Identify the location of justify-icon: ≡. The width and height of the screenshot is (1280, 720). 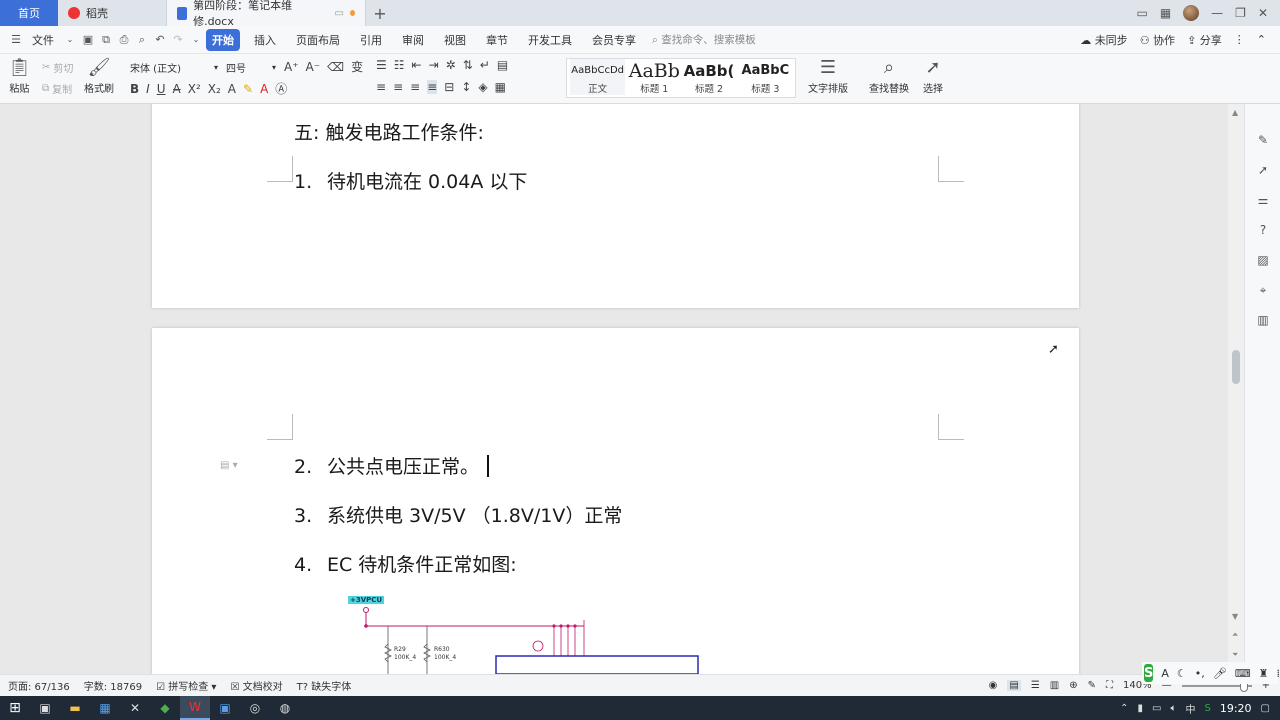
(432, 87).